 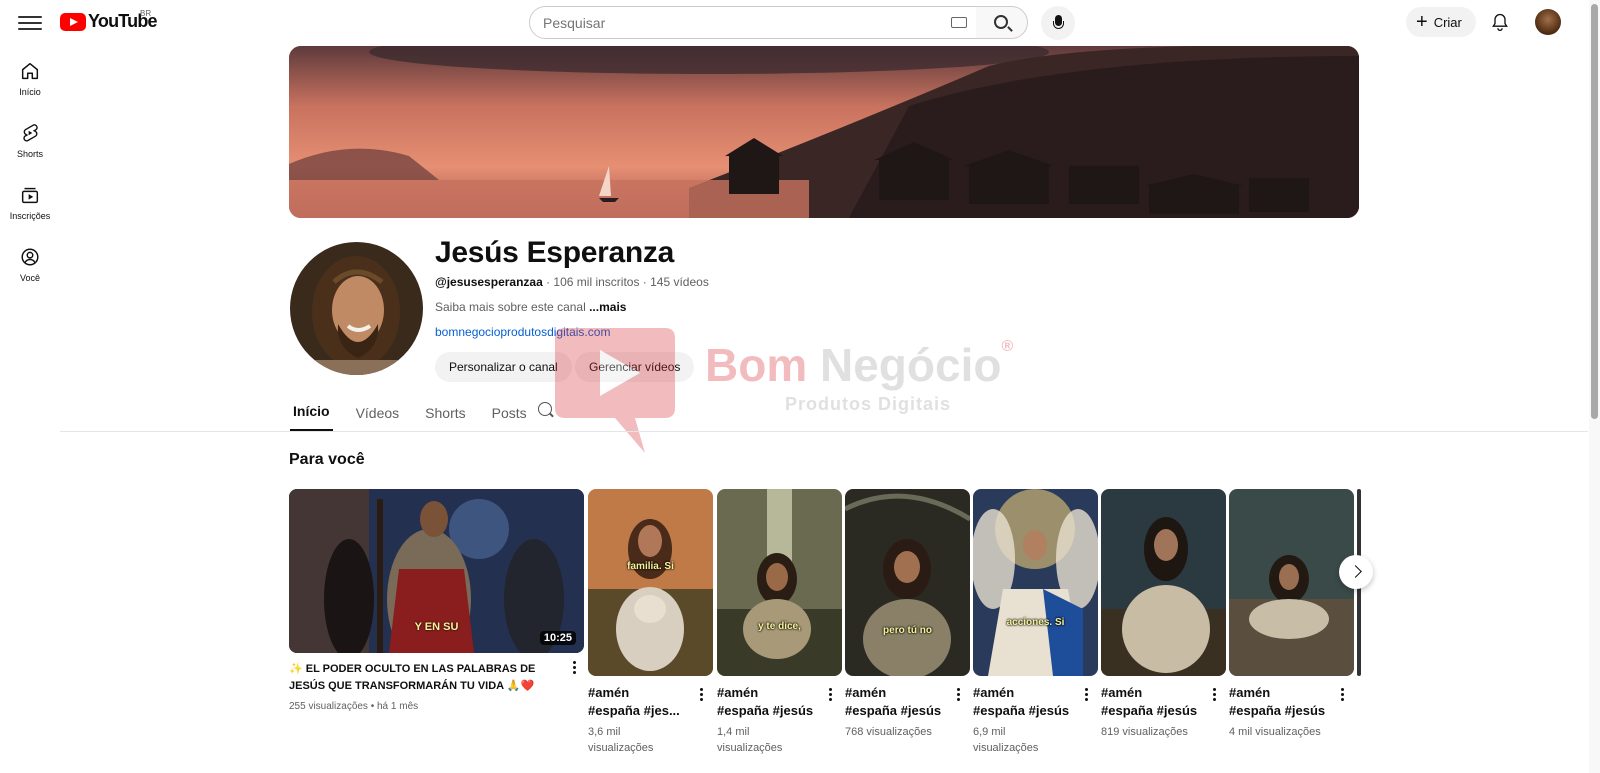 I want to click on channel-handle: @jesusesperanzaa, so click(x=489, y=282).